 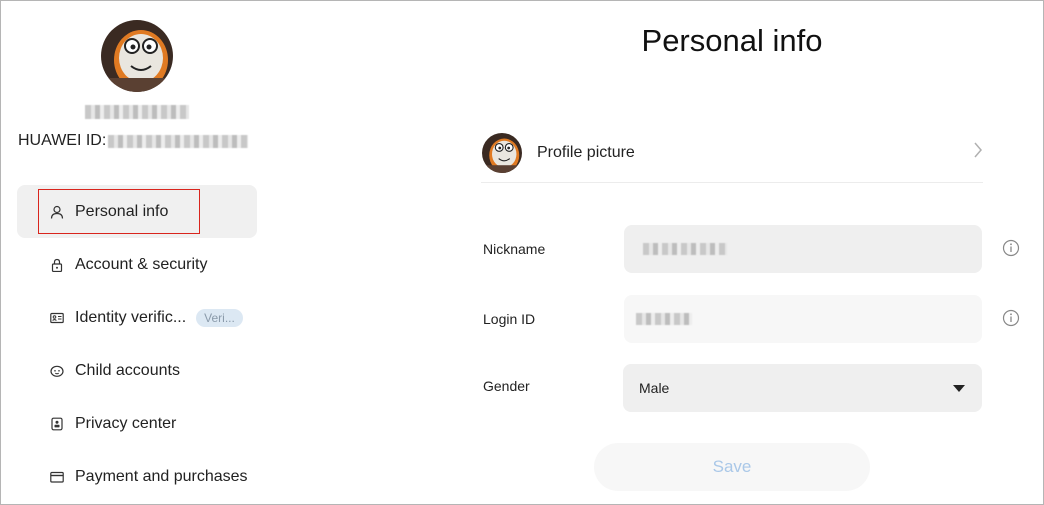 I want to click on id-card-icon, so click(x=57, y=318).